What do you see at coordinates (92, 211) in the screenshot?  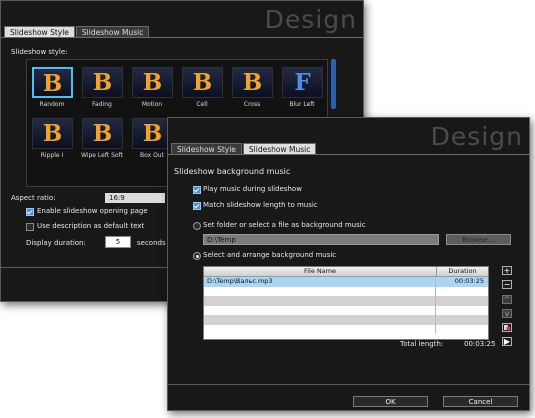 I see `opening-page-label: Enable slideshow opening page` at bounding box center [92, 211].